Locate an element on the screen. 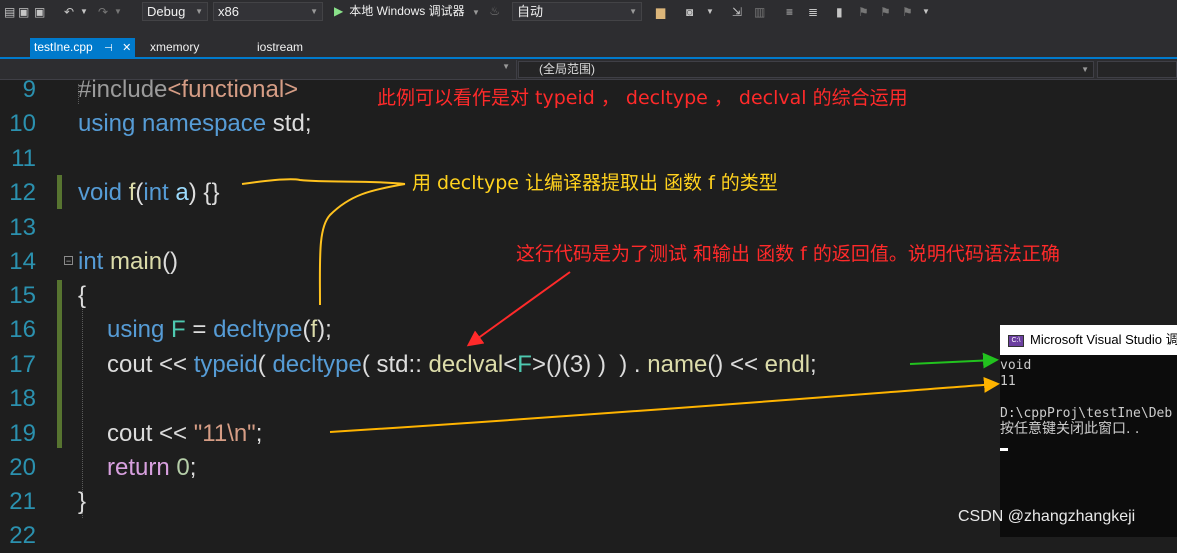 This screenshot has height=553, width=1177. line-number: 11 is located at coordinates (23, 158).